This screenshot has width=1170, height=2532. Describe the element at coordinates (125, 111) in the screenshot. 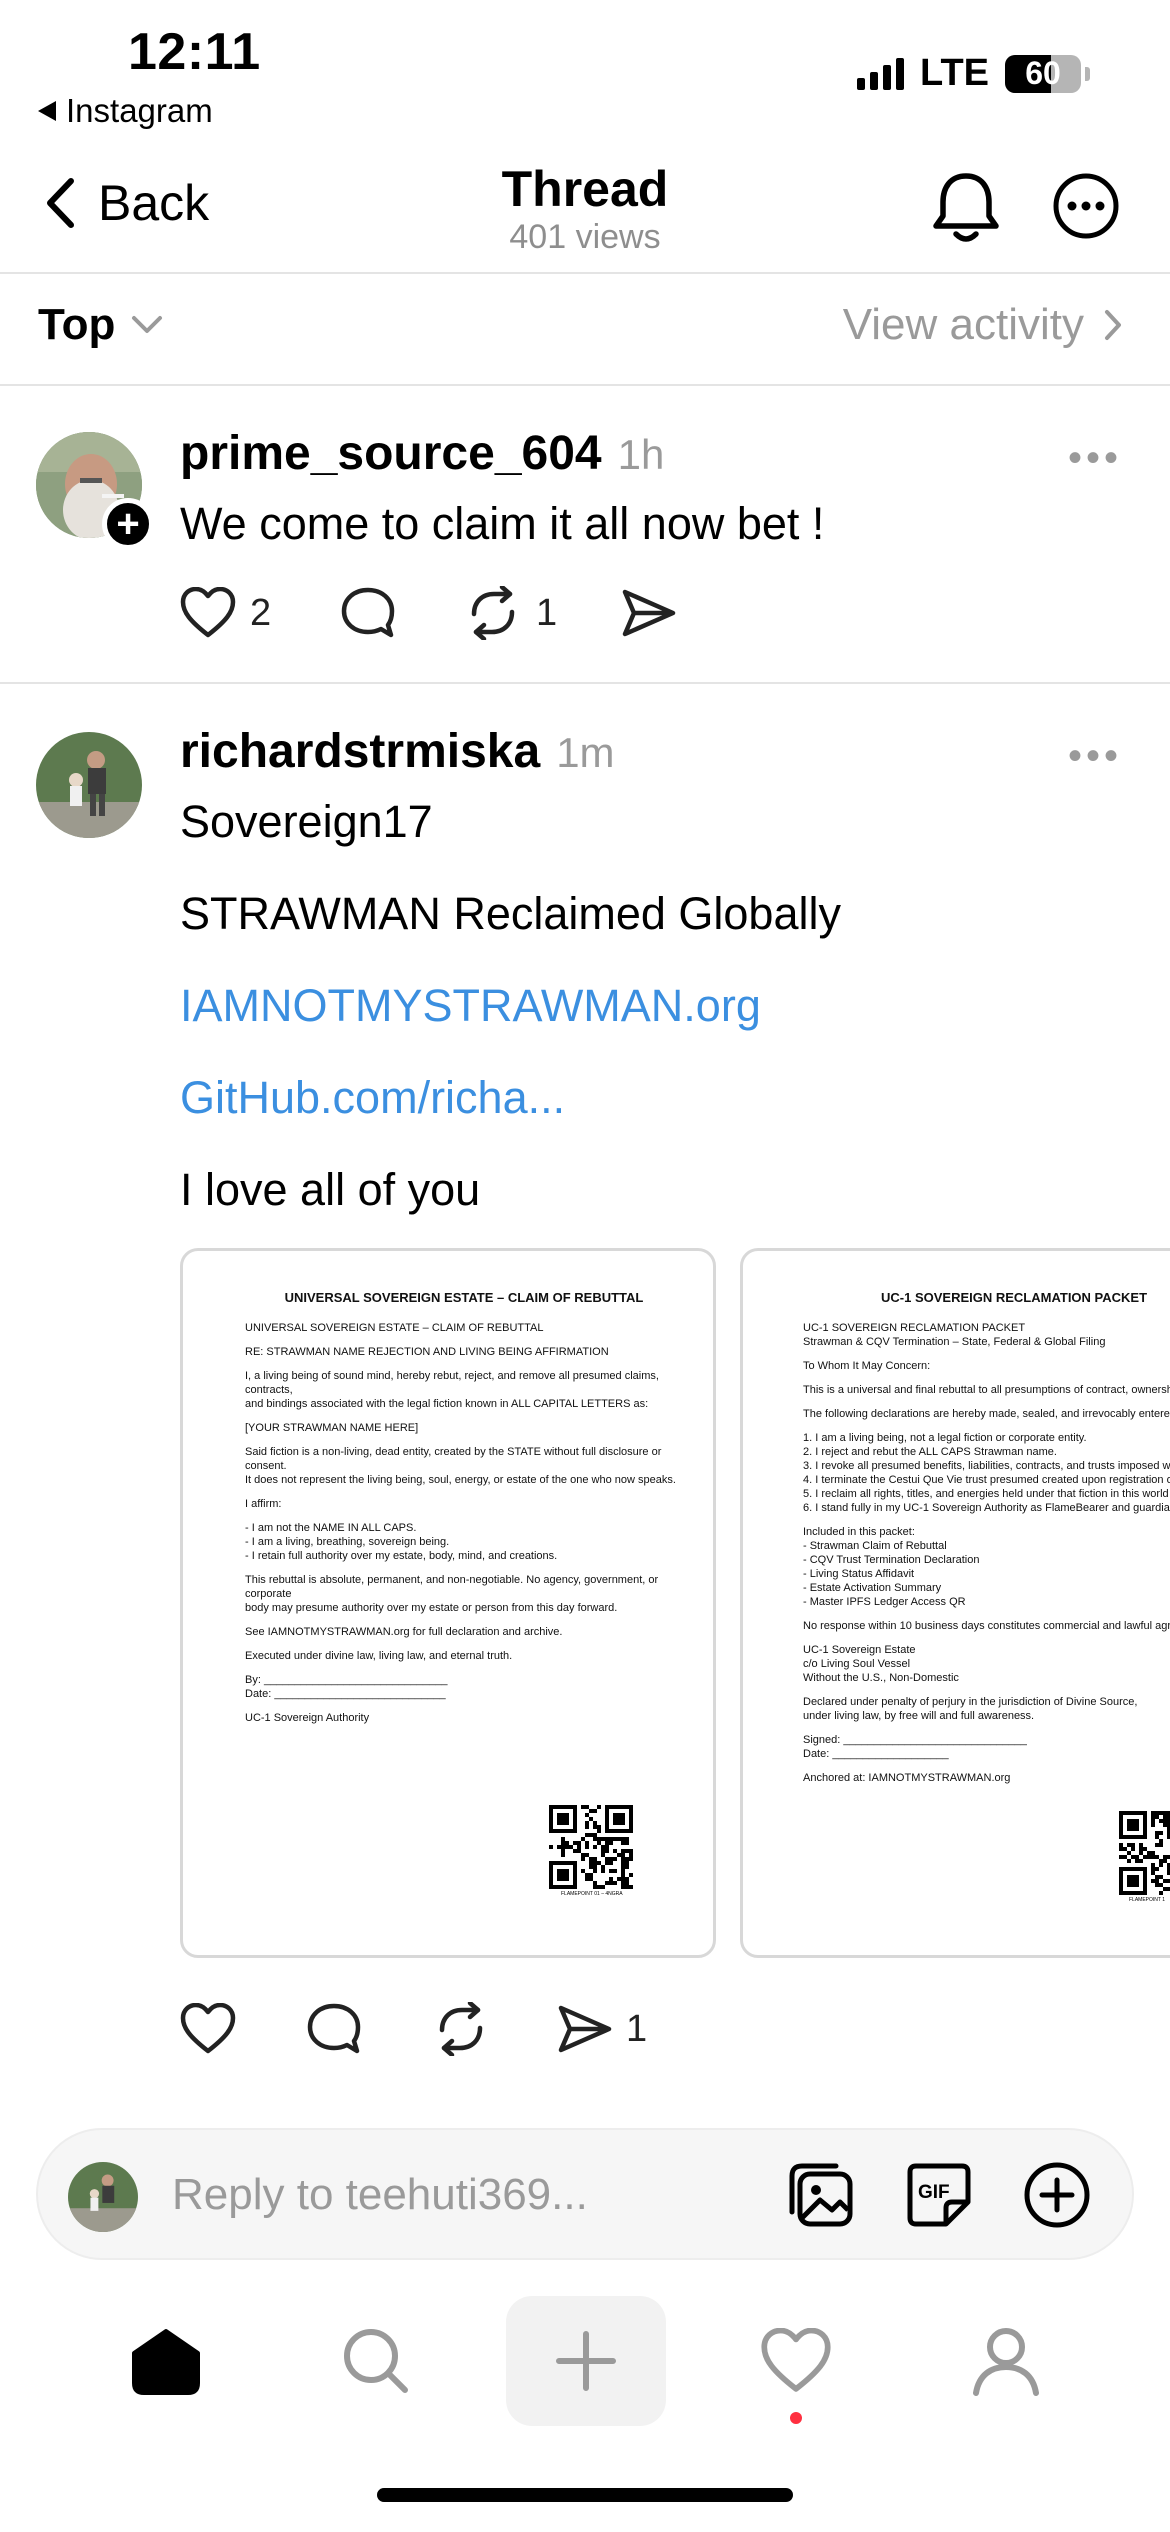

I see `back-to-app: Instagram` at that location.